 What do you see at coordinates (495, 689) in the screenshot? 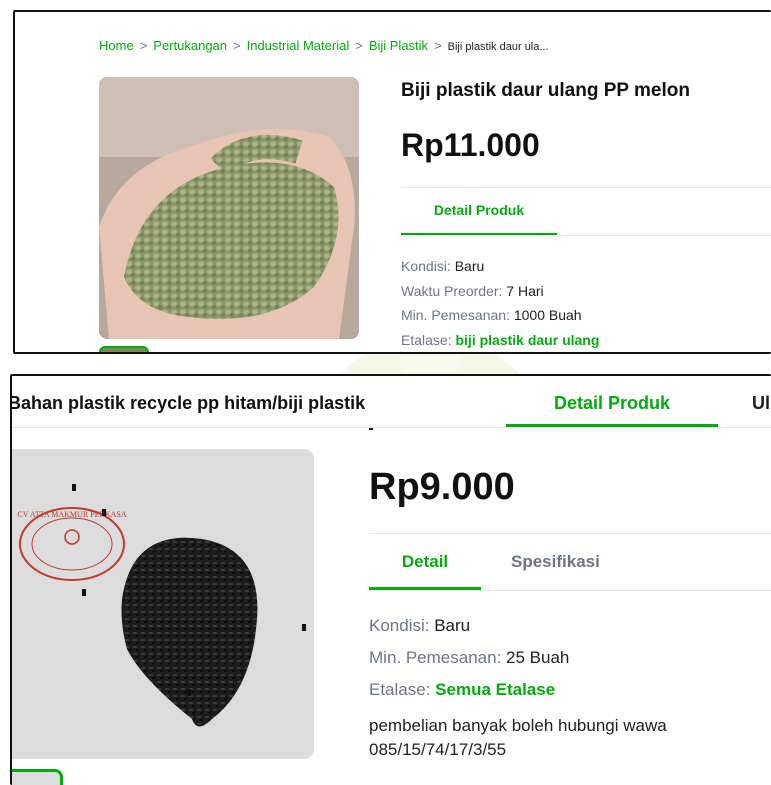
I see `etalase-link: Semua Etalase` at bounding box center [495, 689].